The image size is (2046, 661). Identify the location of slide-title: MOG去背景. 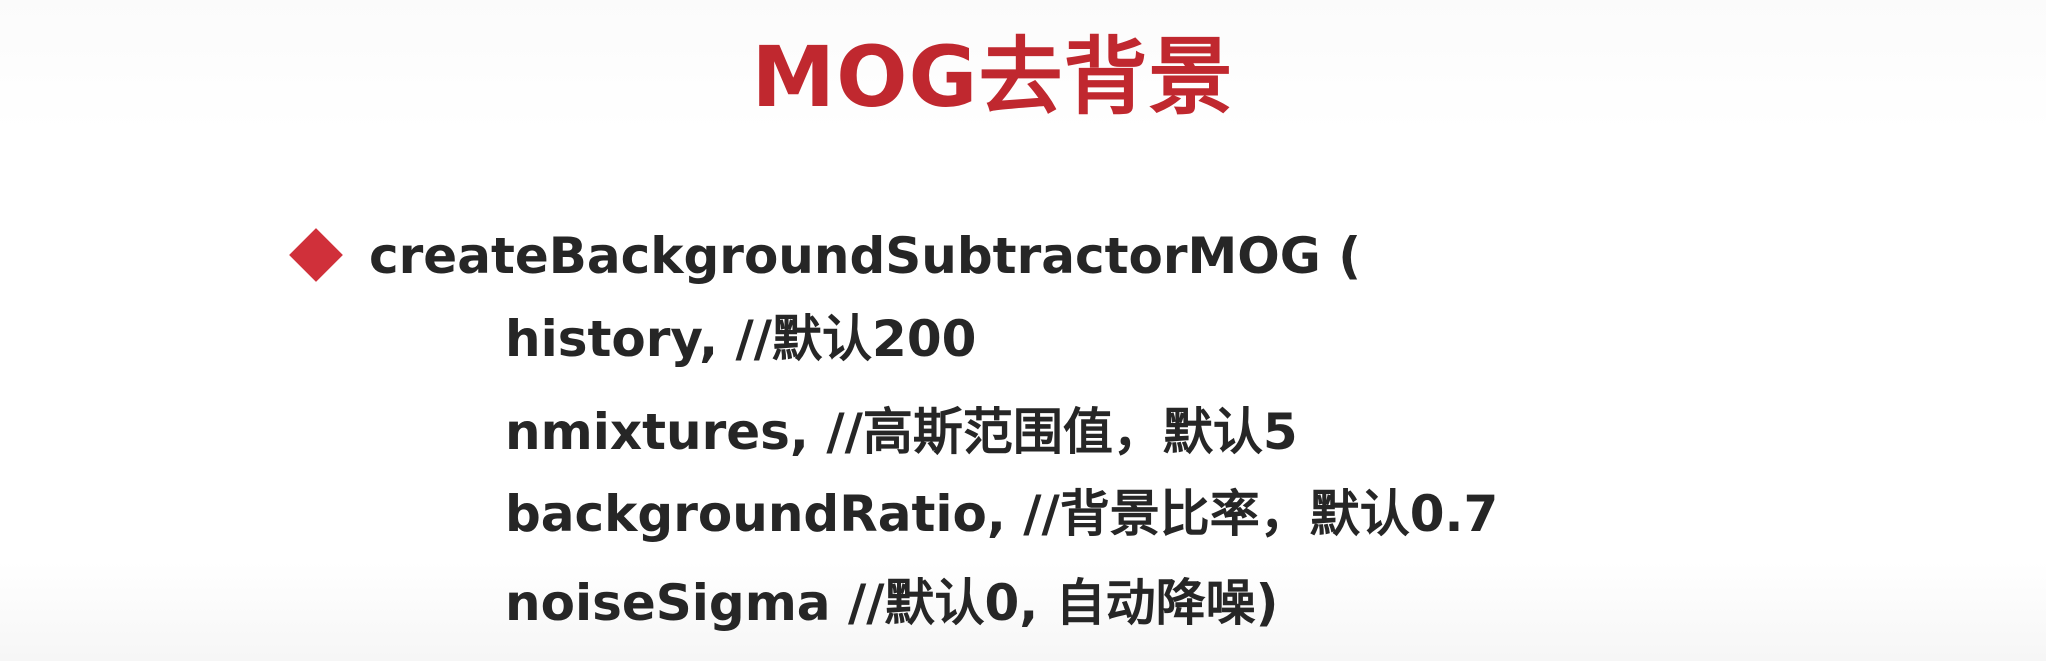
(992, 77).